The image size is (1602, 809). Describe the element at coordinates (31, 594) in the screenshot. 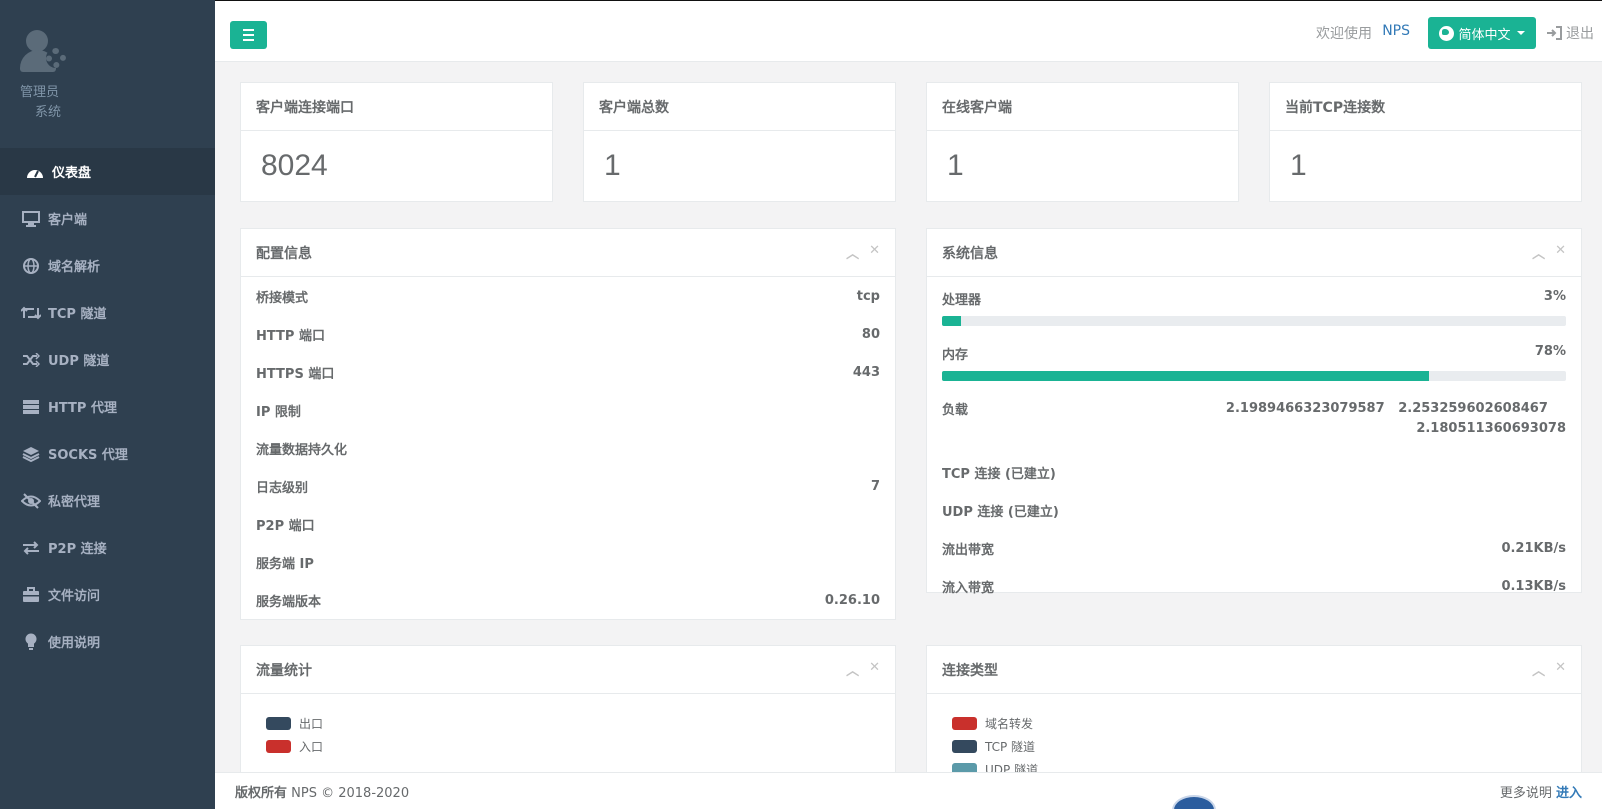

I see `briefcase-icon` at that location.